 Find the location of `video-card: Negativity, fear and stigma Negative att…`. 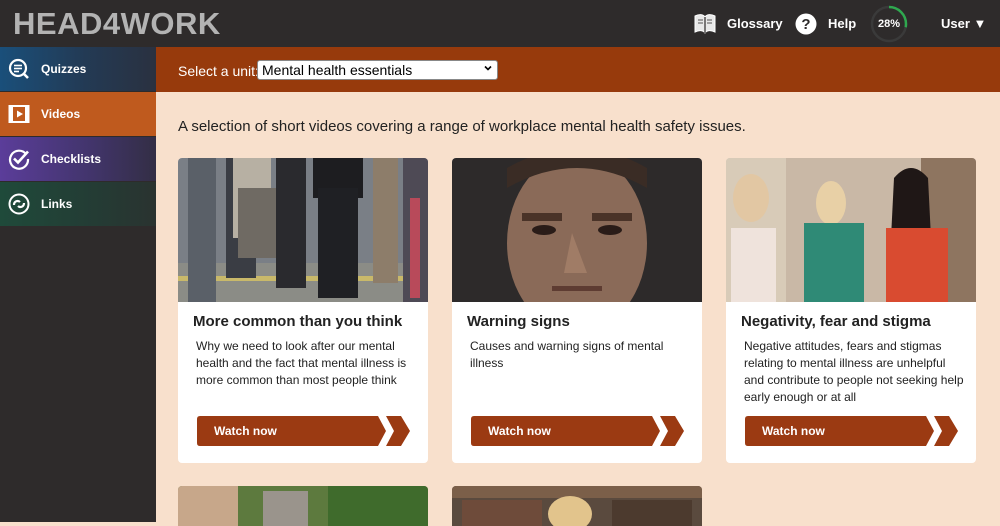

video-card: Negativity, fear and stigma Negative att… is located at coordinates (851, 310).